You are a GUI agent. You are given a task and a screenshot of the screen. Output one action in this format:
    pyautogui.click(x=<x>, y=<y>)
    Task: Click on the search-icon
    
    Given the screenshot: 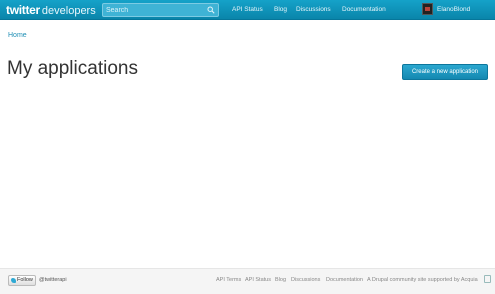 What is the action you would take?
    pyautogui.click(x=211, y=10)
    